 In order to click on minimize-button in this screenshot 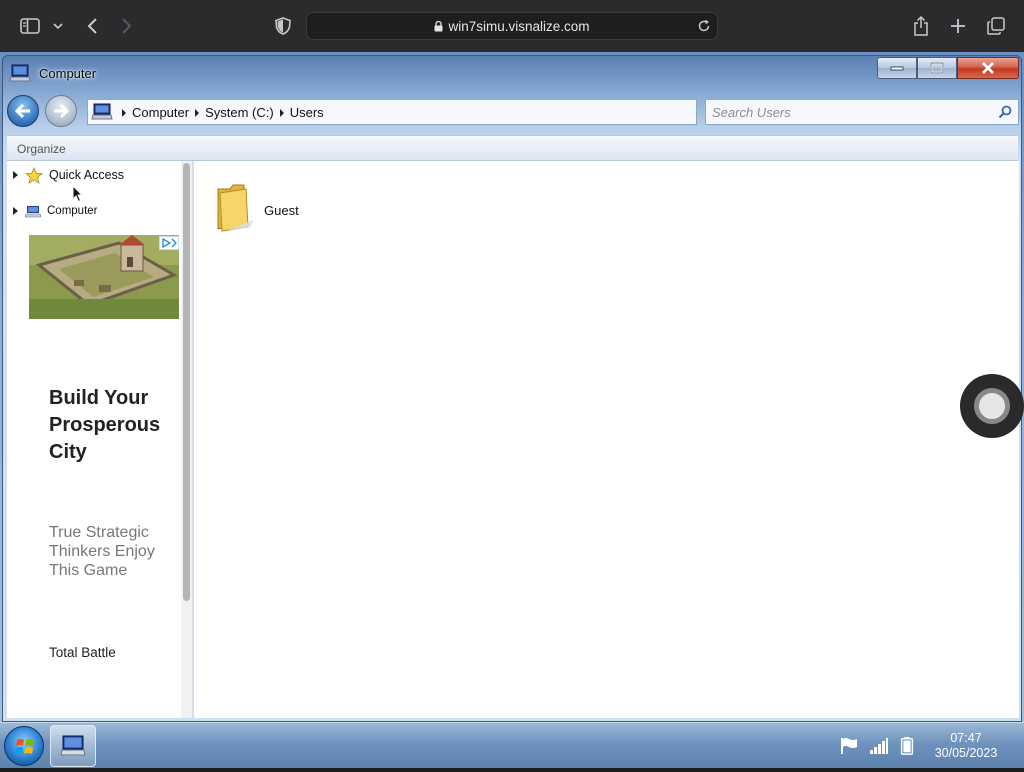, I will do `click(897, 68)`.